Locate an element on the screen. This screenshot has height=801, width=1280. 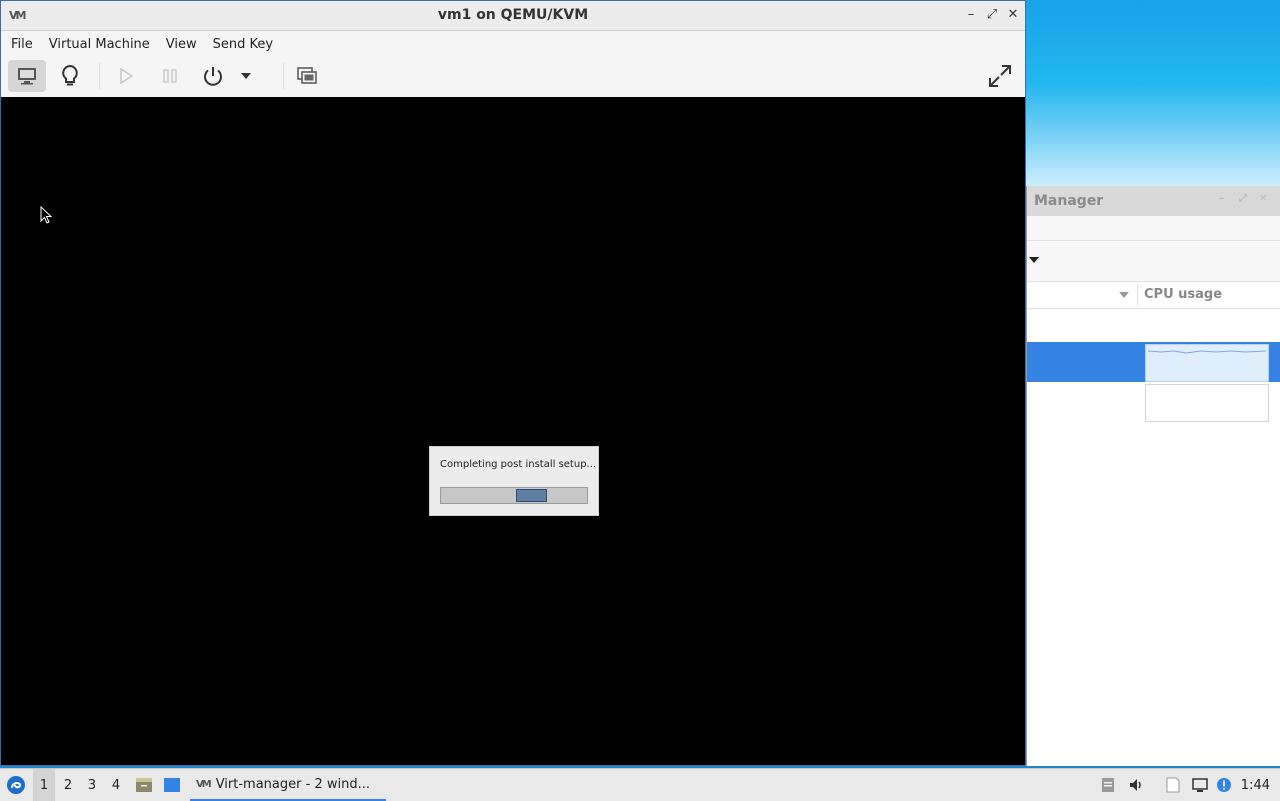
power-icon is located at coordinates (213, 76).